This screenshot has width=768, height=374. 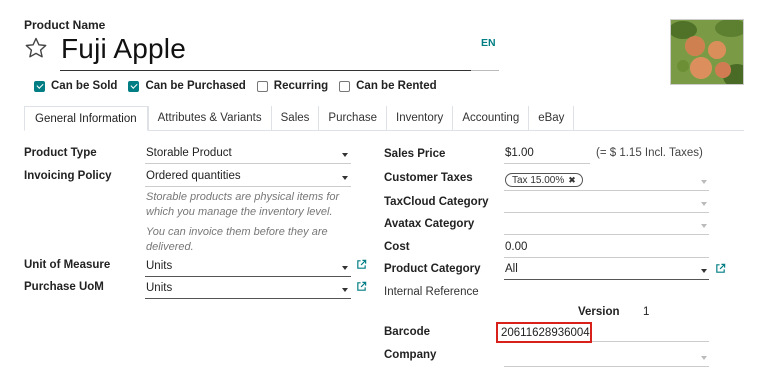 I want to click on tab-sales: Sales, so click(x=294, y=118).